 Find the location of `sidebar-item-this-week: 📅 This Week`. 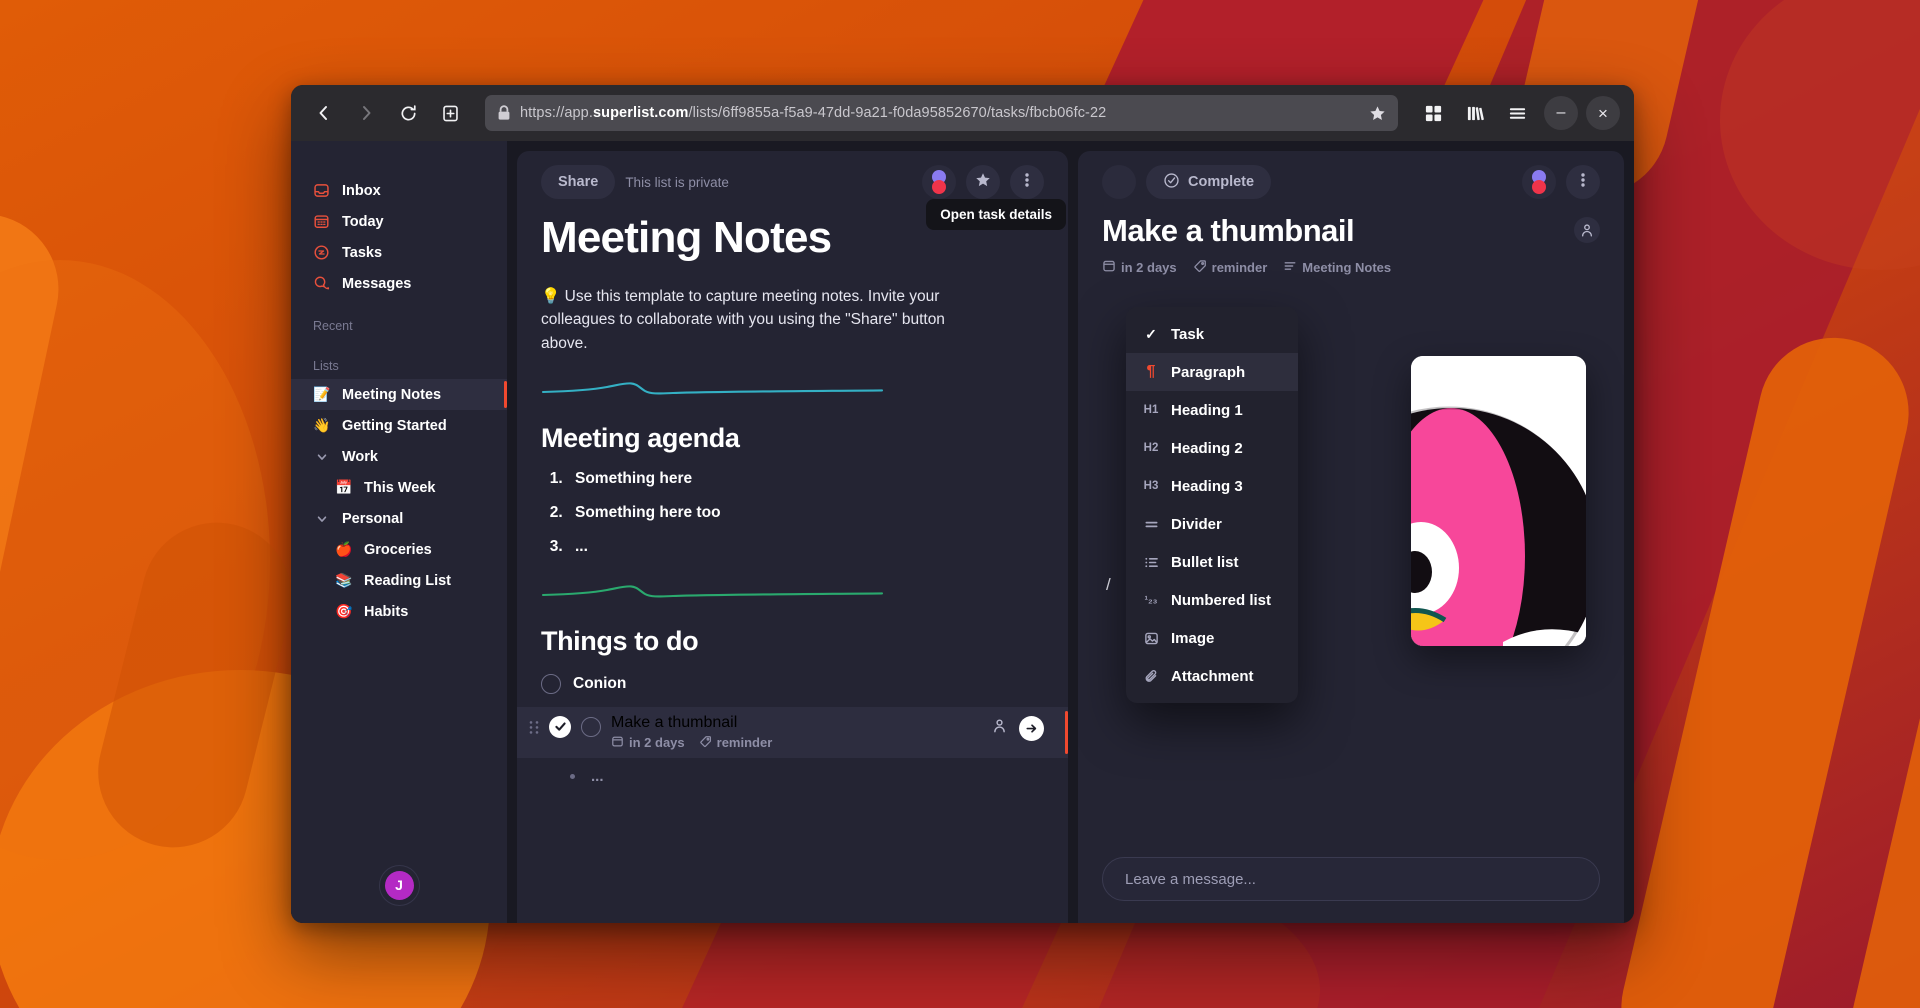

sidebar-item-this-week: 📅 This Week is located at coordinates (399, 487).